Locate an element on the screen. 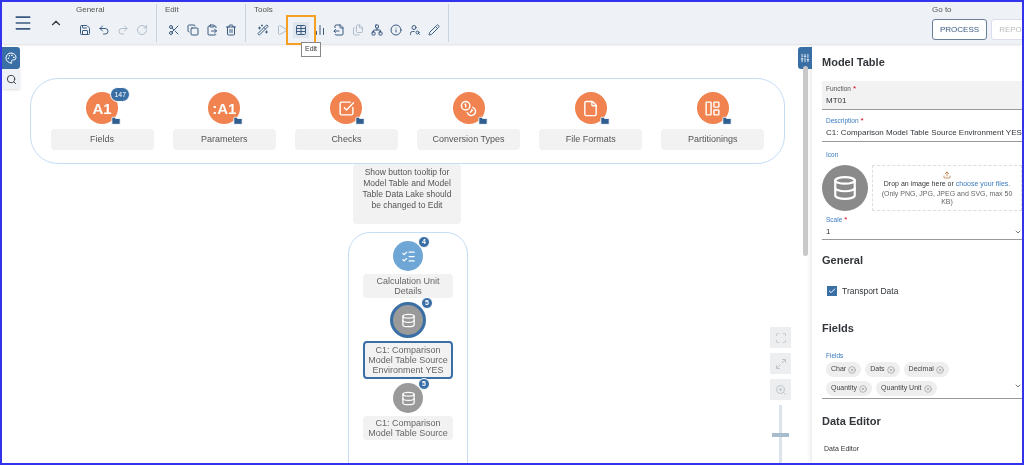 The height and width of the screenshot is (465, 1024). info-icon is located at coordinates (396, 30).